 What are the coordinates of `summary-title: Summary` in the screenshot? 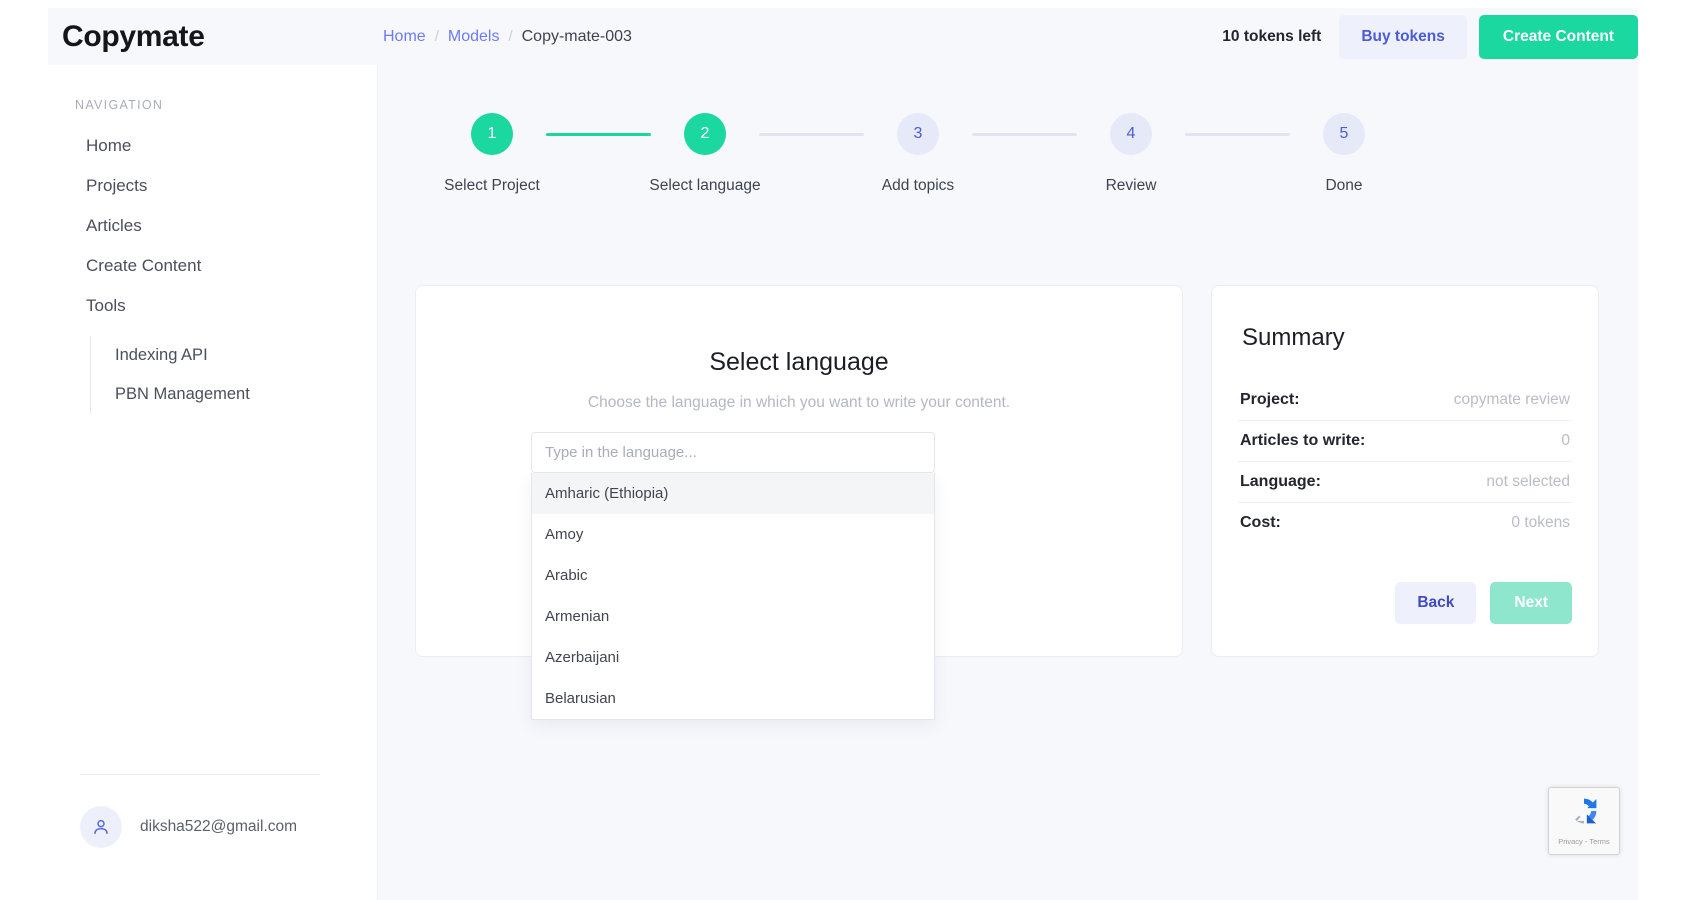 It's located at (1293, 337).